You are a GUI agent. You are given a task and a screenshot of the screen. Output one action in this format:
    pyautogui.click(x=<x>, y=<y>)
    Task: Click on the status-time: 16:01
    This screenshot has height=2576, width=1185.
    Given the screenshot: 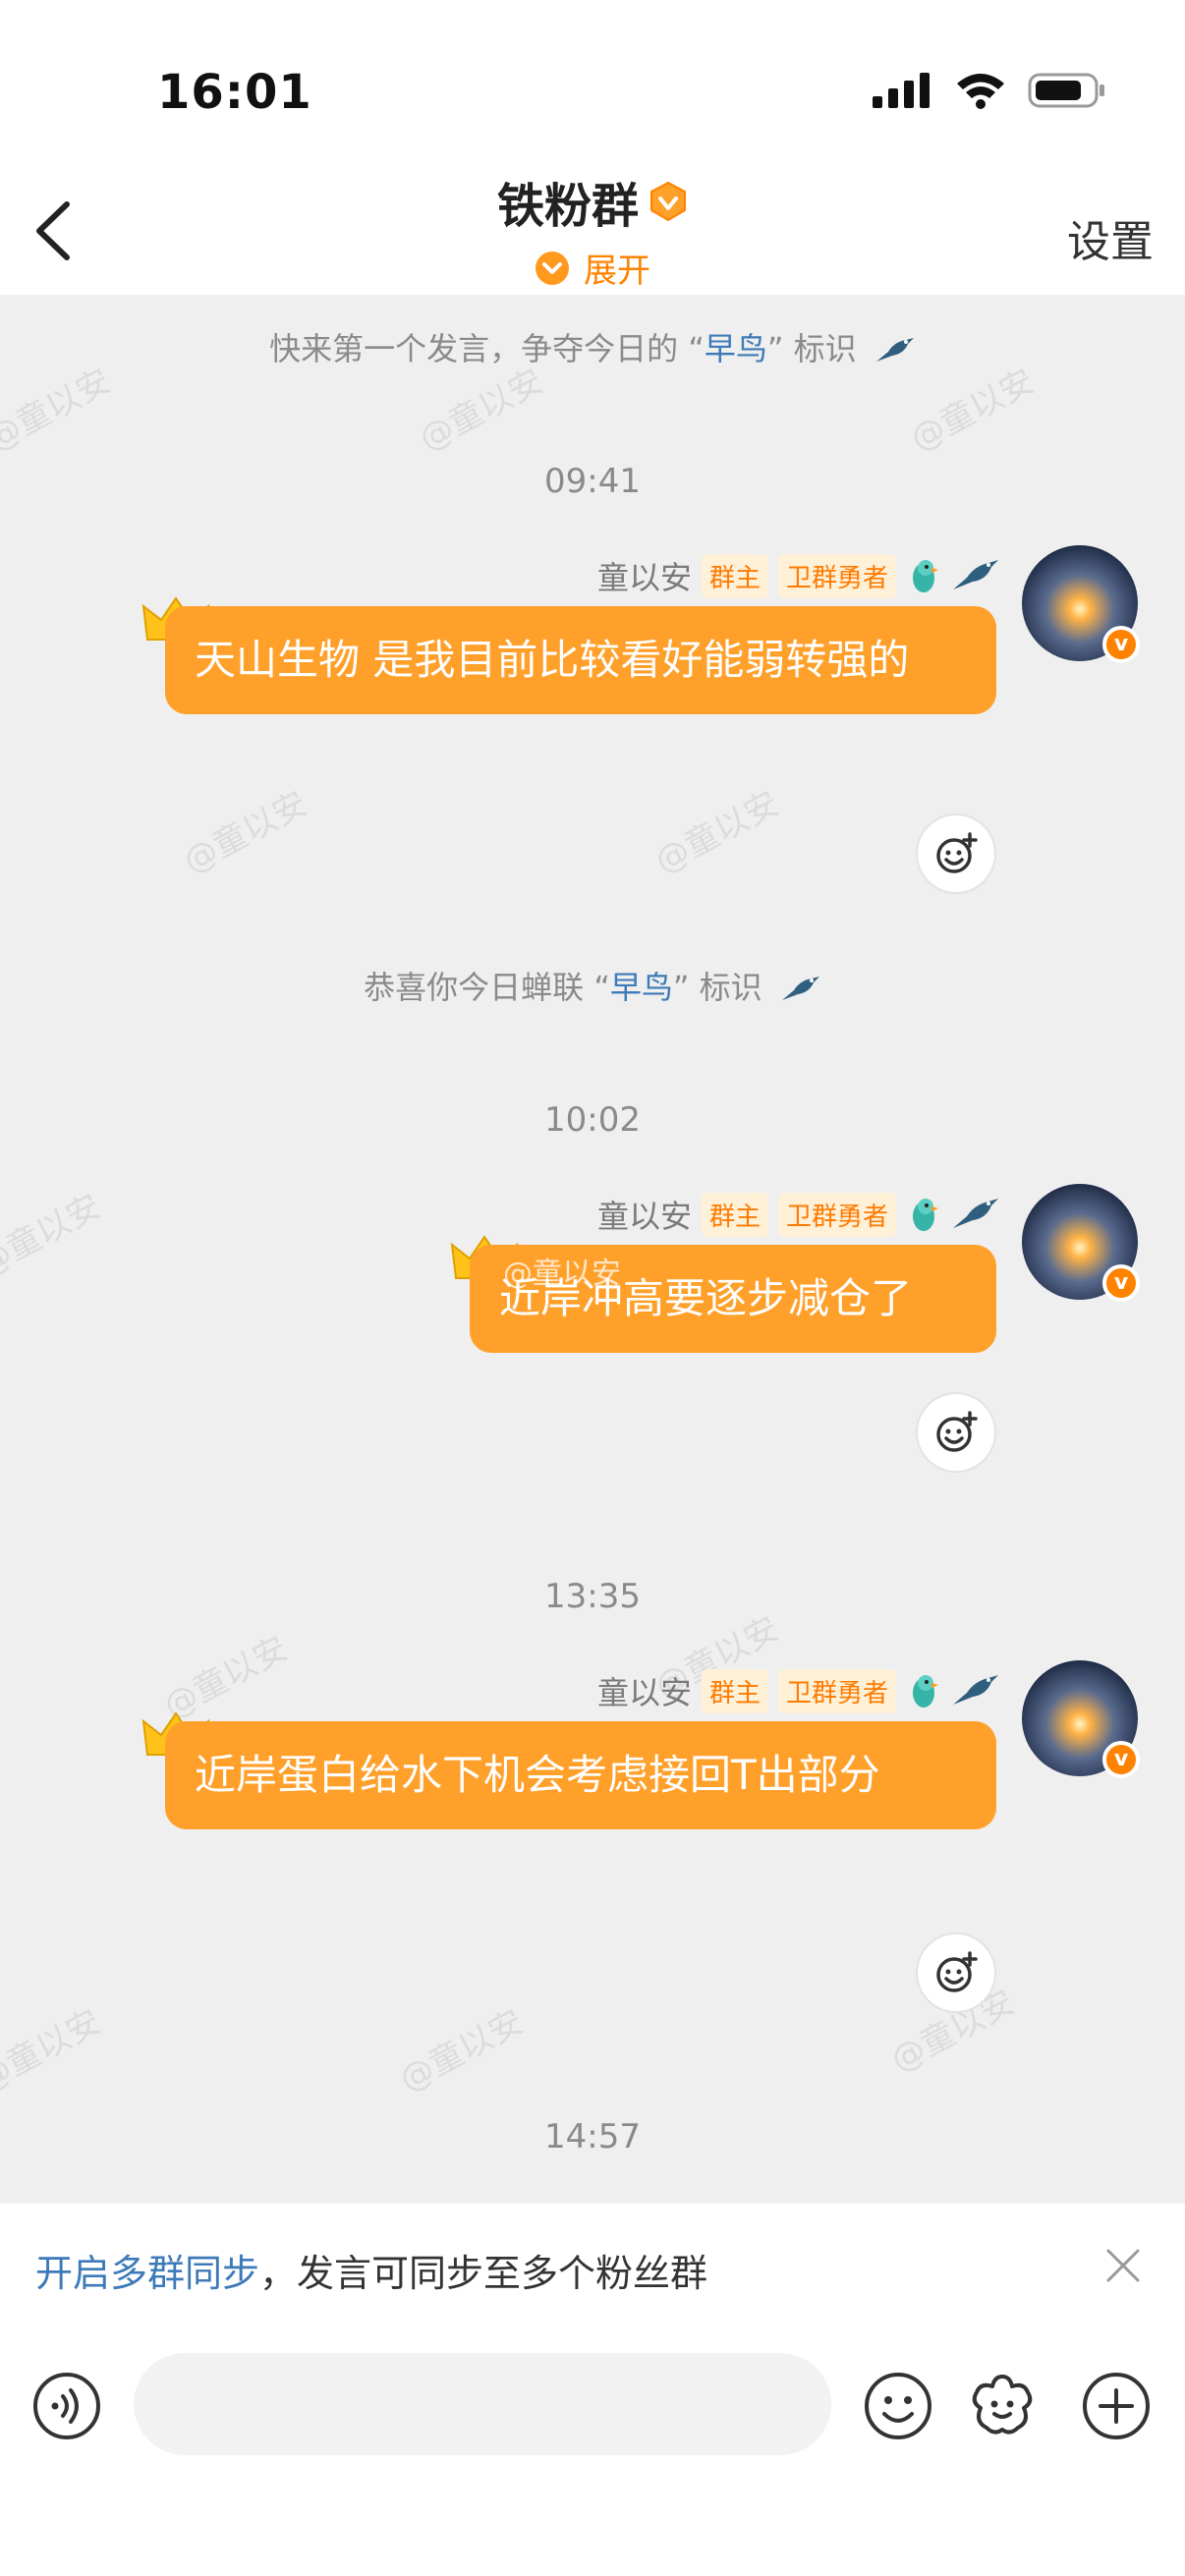 What is the action you would take?
    pyautogui.click(x=235, y=92)
    